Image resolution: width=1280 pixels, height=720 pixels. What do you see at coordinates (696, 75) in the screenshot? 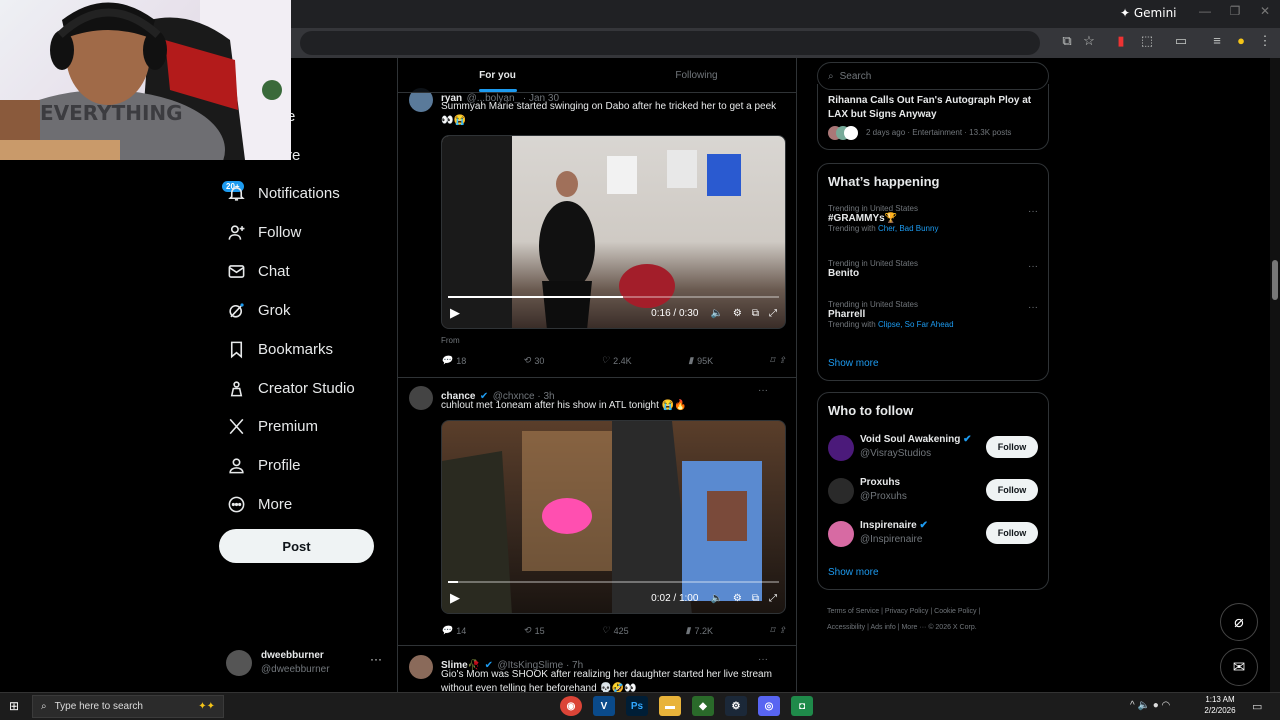
I see `tab-following: Following` at bounding box center [696, 75].